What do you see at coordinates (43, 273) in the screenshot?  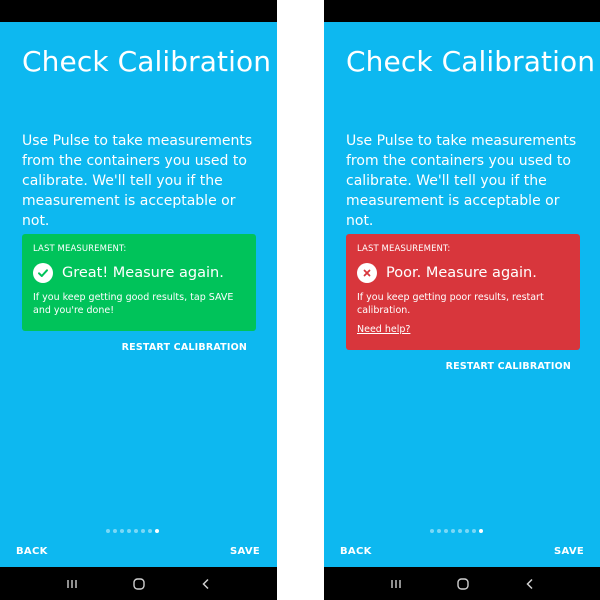 I see `check-circle-icon` at bounding box center [43, 273].